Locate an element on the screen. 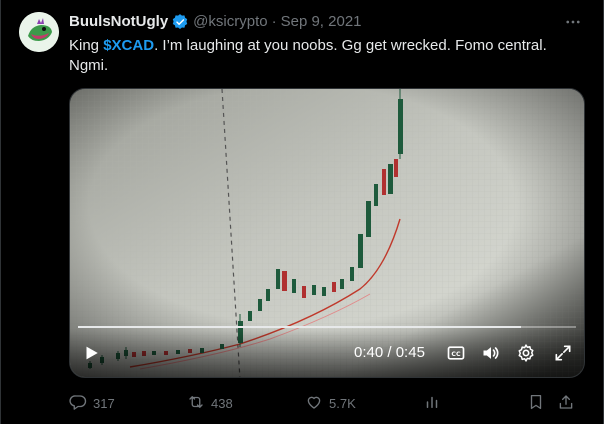 This screenshot has width=604, height=424. svg-text: CC is located at coordinates (456, 354).